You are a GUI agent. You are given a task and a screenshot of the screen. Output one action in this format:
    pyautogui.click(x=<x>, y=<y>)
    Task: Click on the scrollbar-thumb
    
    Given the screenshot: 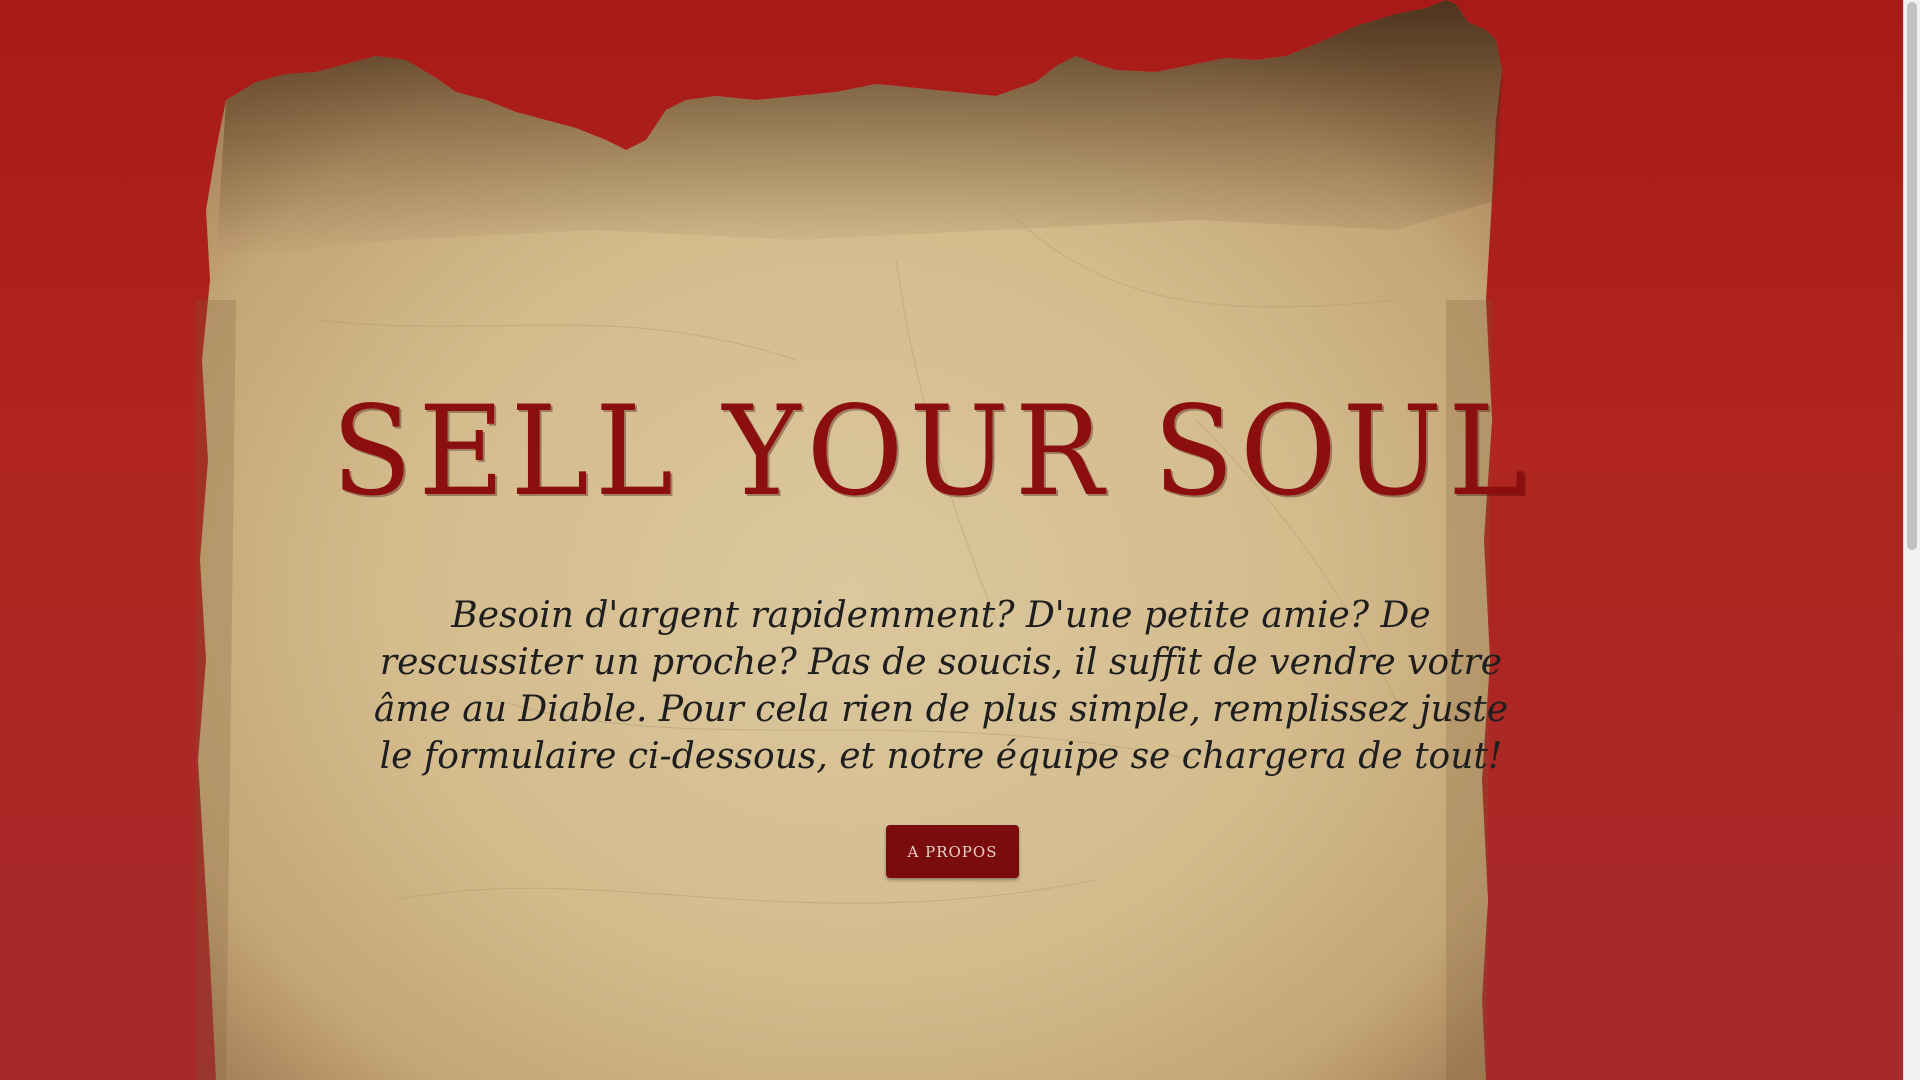 What is the action you would take?
    pyautogui.click(x=1912, y=276)
    